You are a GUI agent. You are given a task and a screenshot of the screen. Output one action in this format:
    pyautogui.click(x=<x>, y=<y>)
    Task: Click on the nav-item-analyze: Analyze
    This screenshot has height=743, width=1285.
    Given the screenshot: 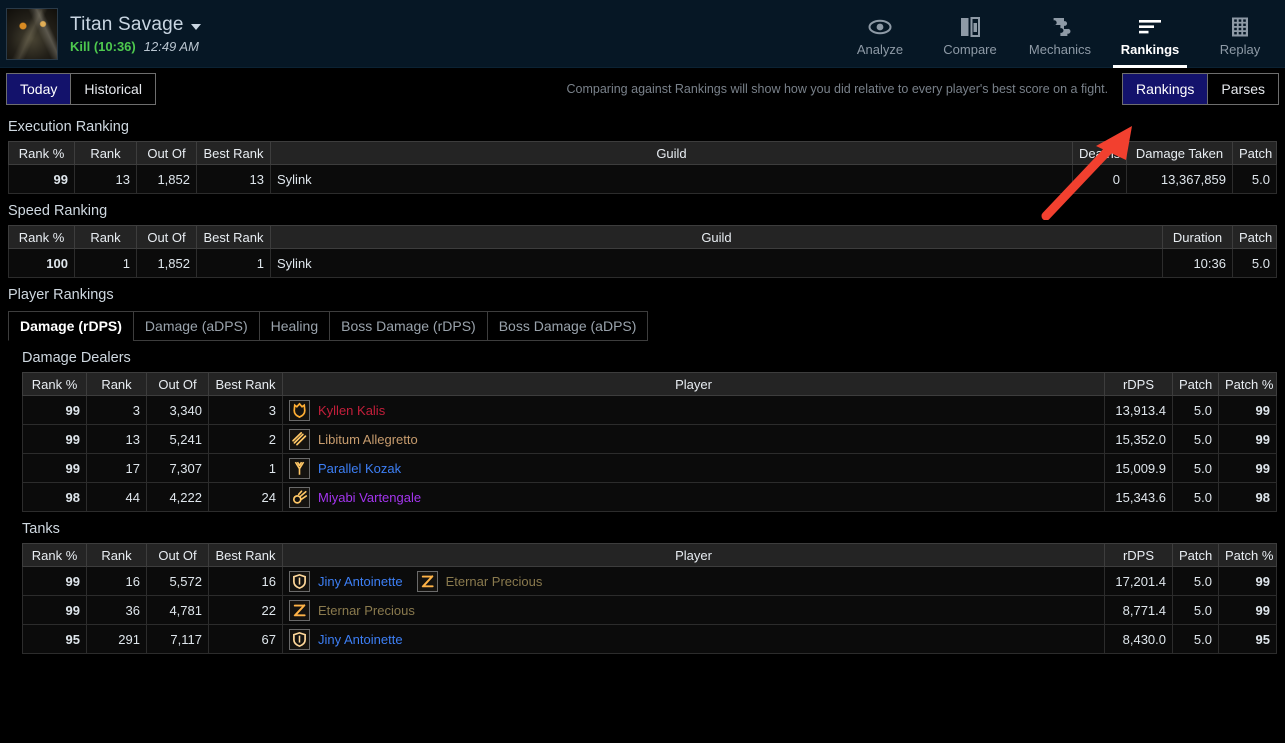 What is the action you would take?
    pyautogui.click(x=880, y=34)
    